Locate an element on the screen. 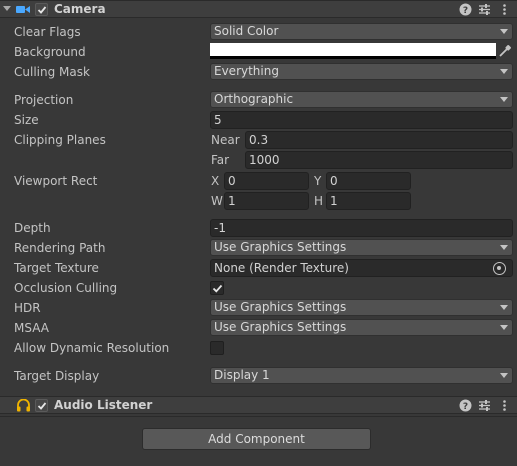 This screenshot has height=466, width=517. viewport-rect-label: Viewport Rect is located at coordinates (56, 181).